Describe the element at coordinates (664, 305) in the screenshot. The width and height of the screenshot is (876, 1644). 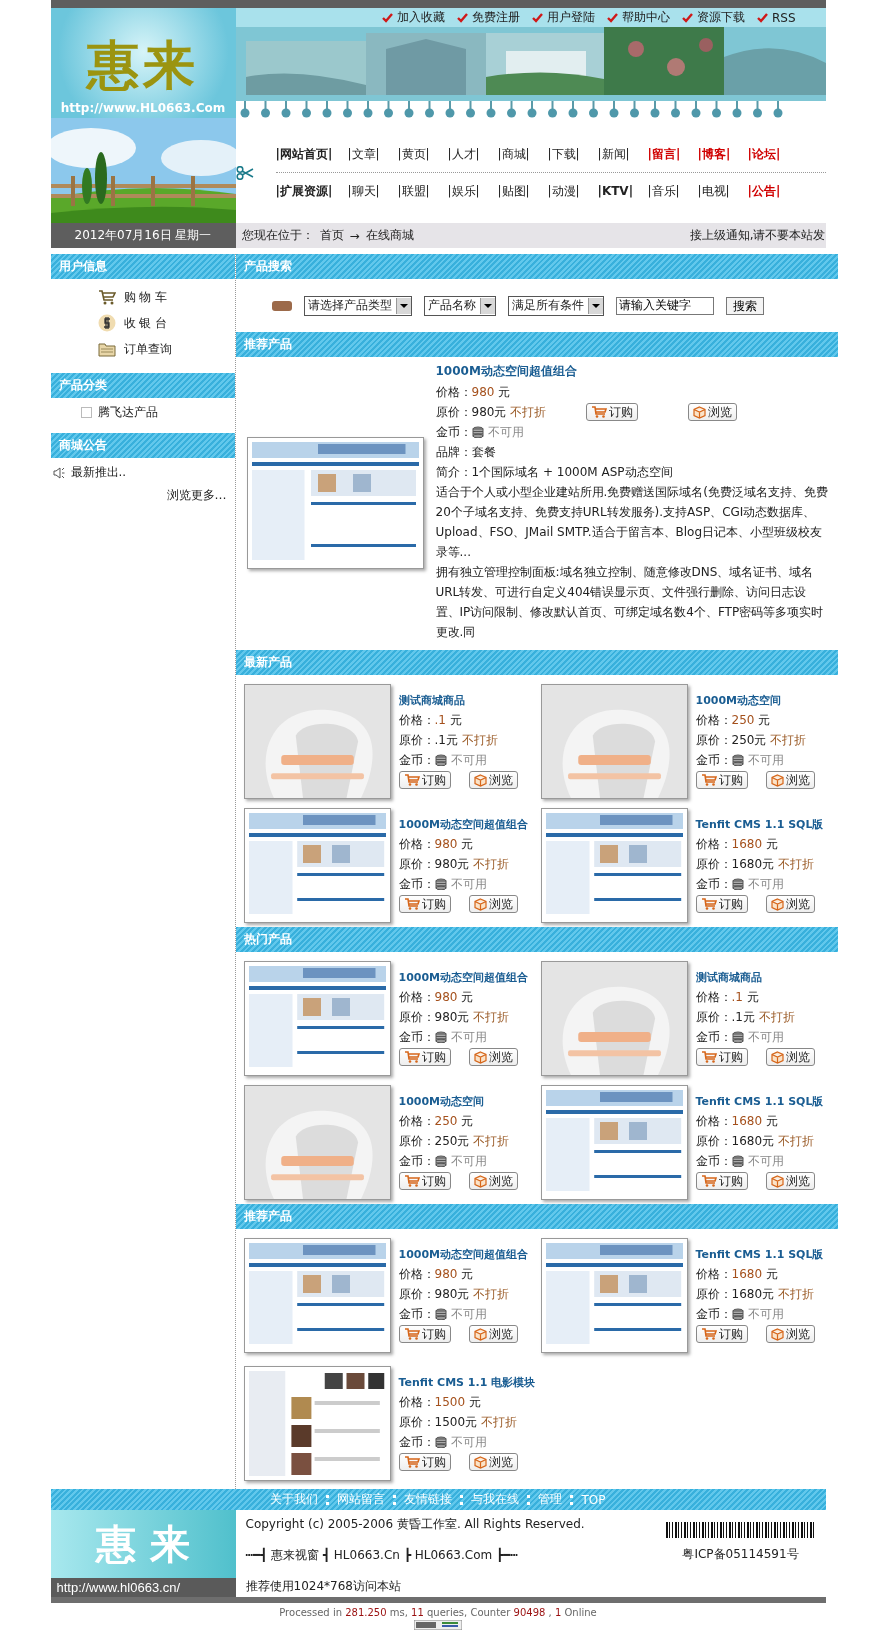
I see `keyword-input: 请输入关键字` at that location.